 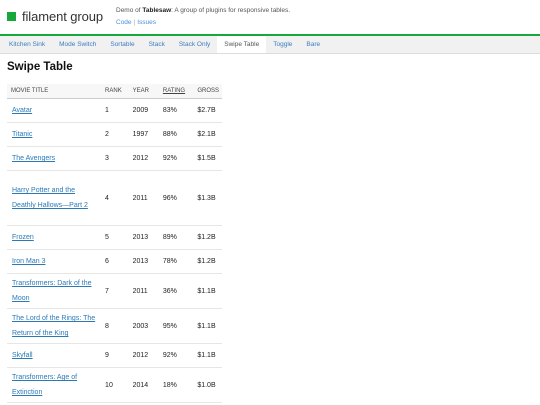 What do you see at coordinates (22, 134) in the screenshot?
I see `movie-title-link: Titanic` at bounding box center [22, 134].